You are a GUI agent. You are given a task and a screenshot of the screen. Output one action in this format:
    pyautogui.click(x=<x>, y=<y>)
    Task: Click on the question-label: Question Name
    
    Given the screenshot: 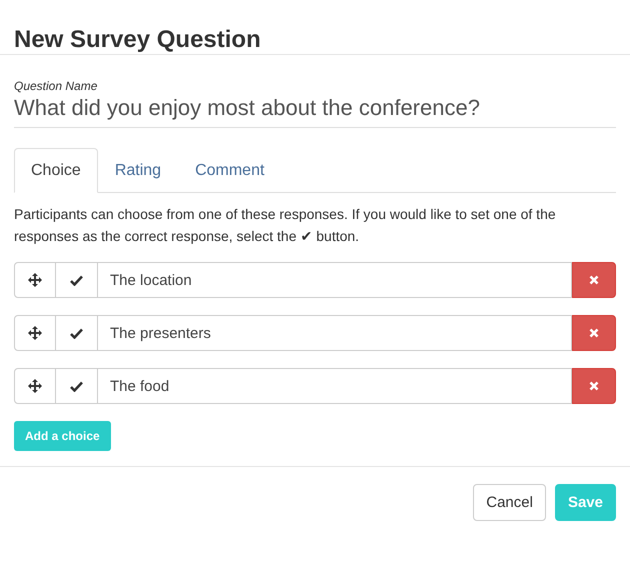 What is the action you would take?
    pyautogui.click(x=56, y=86)
    